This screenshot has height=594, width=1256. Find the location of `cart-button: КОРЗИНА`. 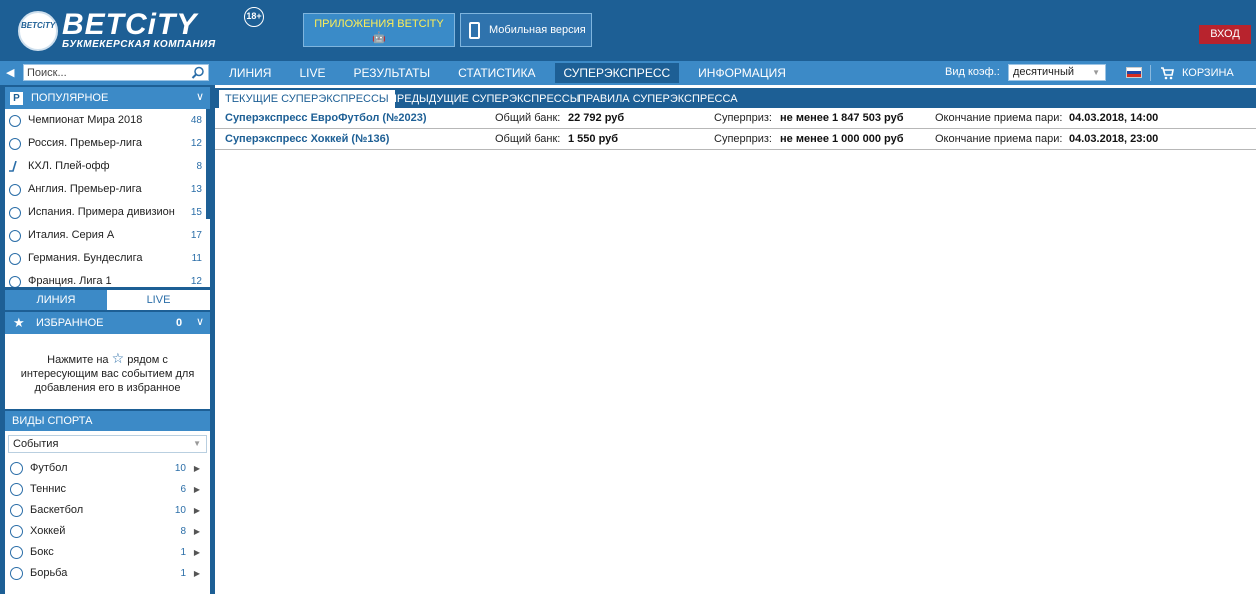

cart-button: КОРЗИНА is located at coordinates (1194, 73).